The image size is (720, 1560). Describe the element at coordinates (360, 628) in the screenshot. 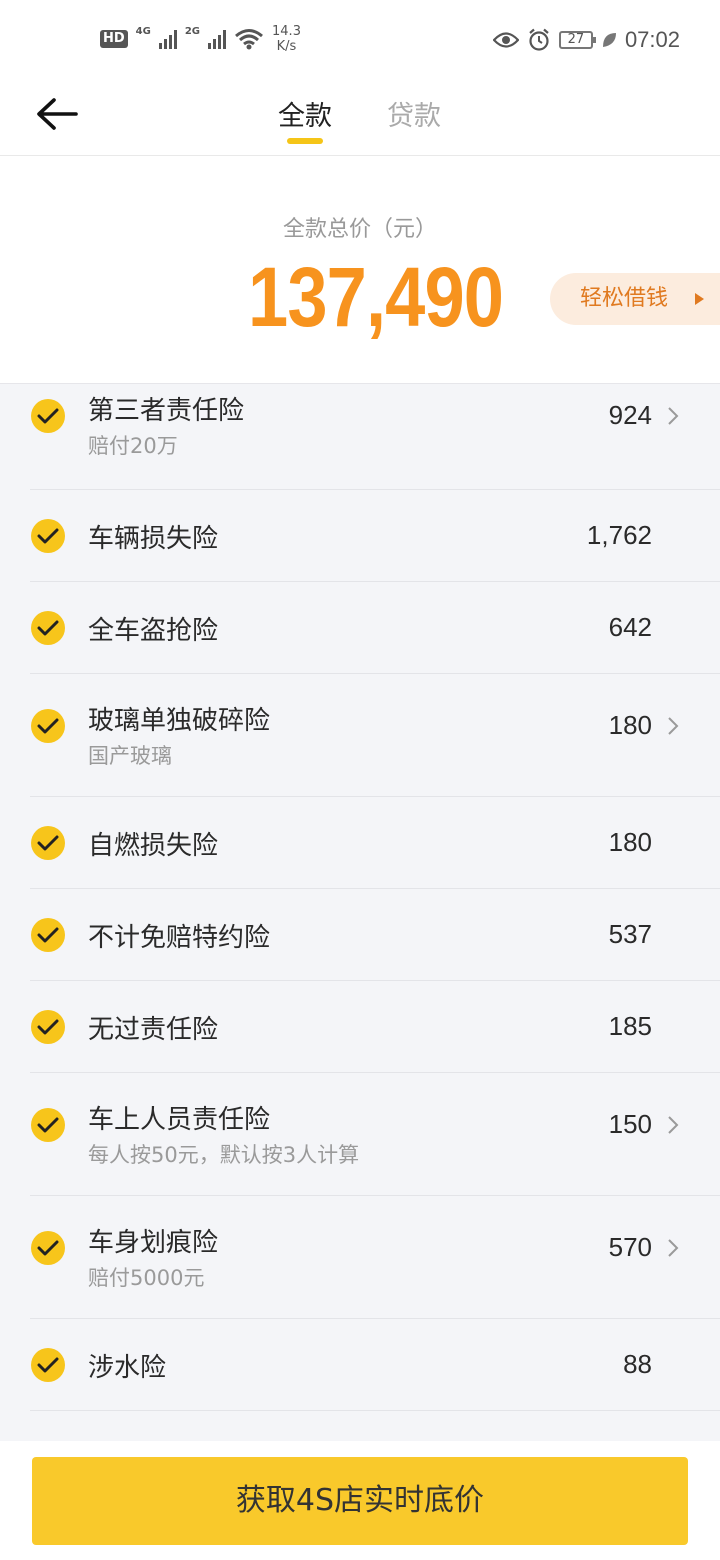

I see `insurance-row: 全车盗抢险 642` at that location.